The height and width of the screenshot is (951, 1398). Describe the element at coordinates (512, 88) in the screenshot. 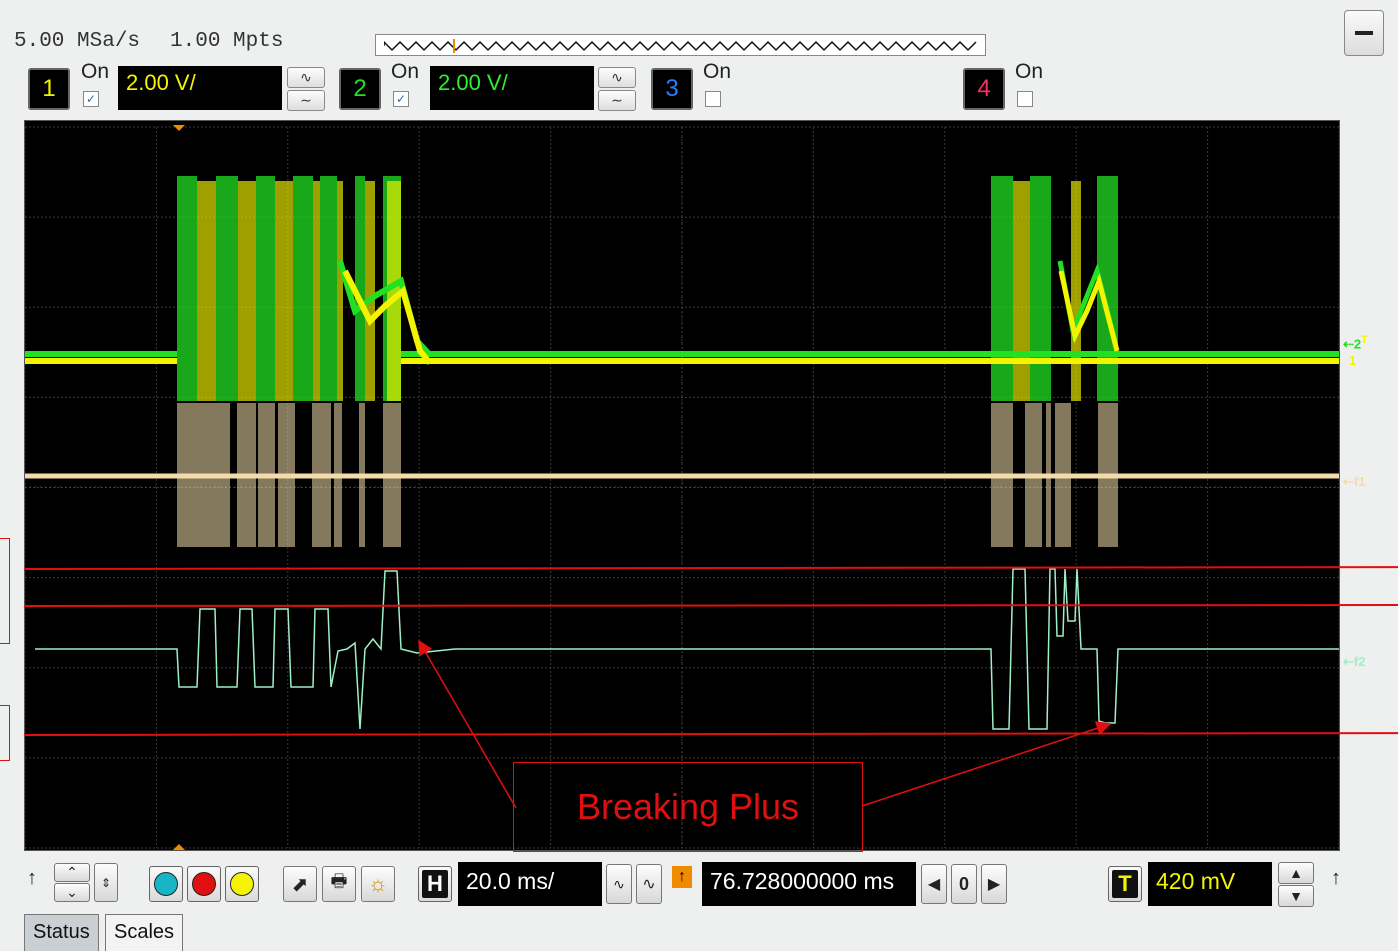

I see `channel-2-scale: 2.00 V/` at that location.